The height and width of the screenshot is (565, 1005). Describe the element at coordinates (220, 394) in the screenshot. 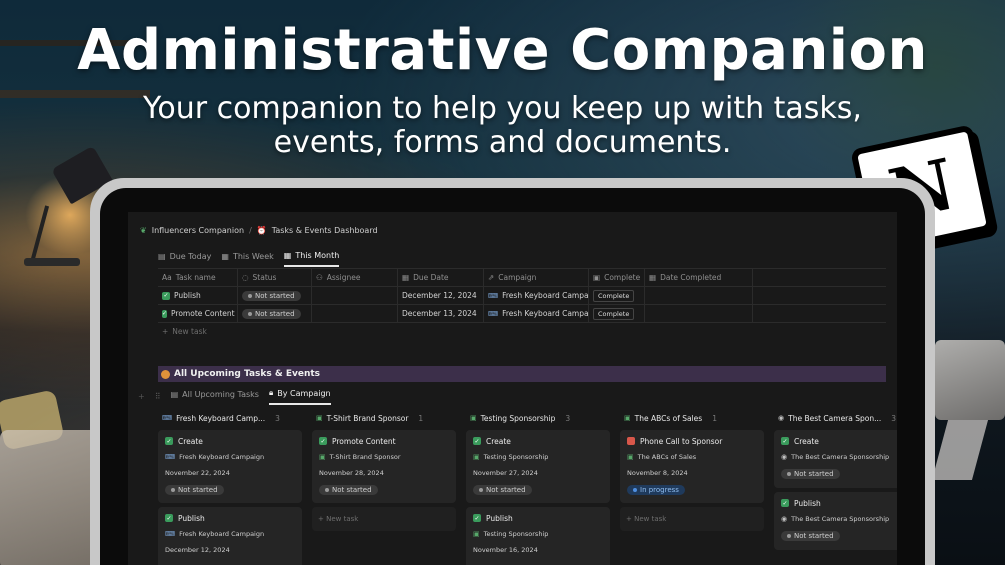

I see `tab-label: All Upcoming Tasks` at that location.